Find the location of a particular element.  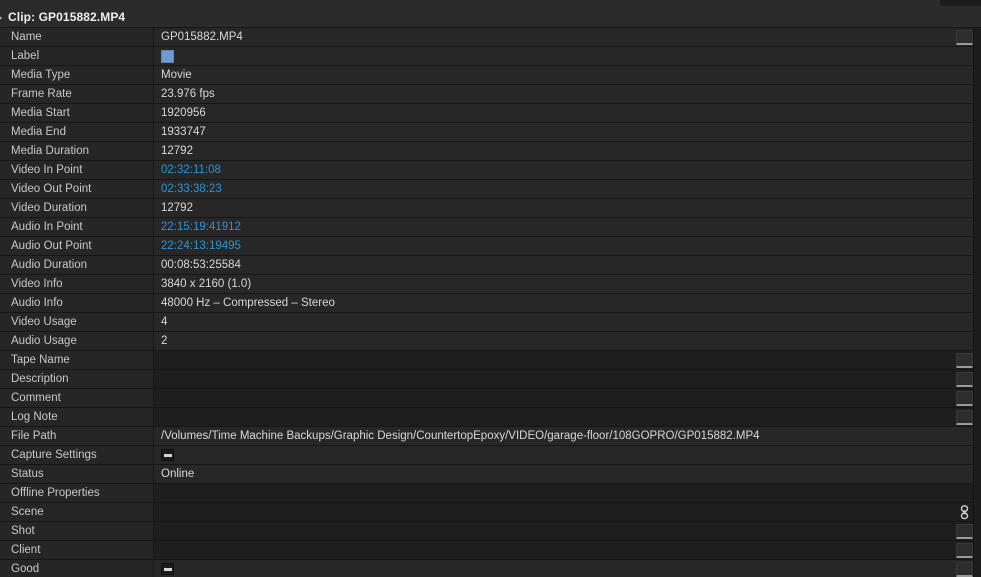

metadata-row: Video Out Point 02:33:38:23 is located at coordinates (490, 189).